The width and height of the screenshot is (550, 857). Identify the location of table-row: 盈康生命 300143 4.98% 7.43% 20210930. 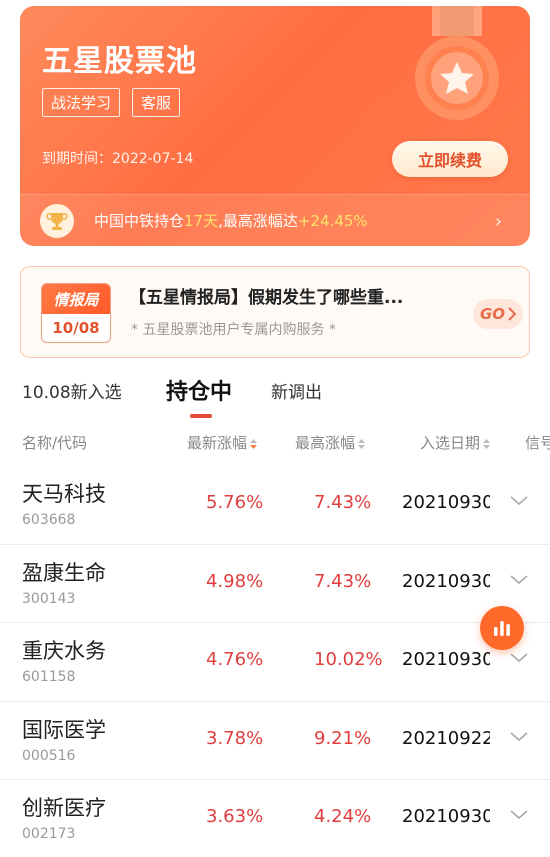
(275, 584).